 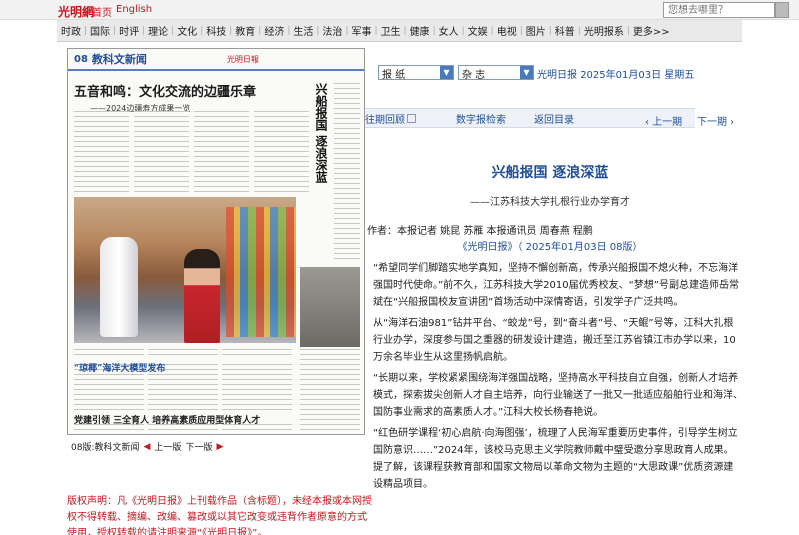 I want to click on calendar-icon, so click(x=411, y=118).